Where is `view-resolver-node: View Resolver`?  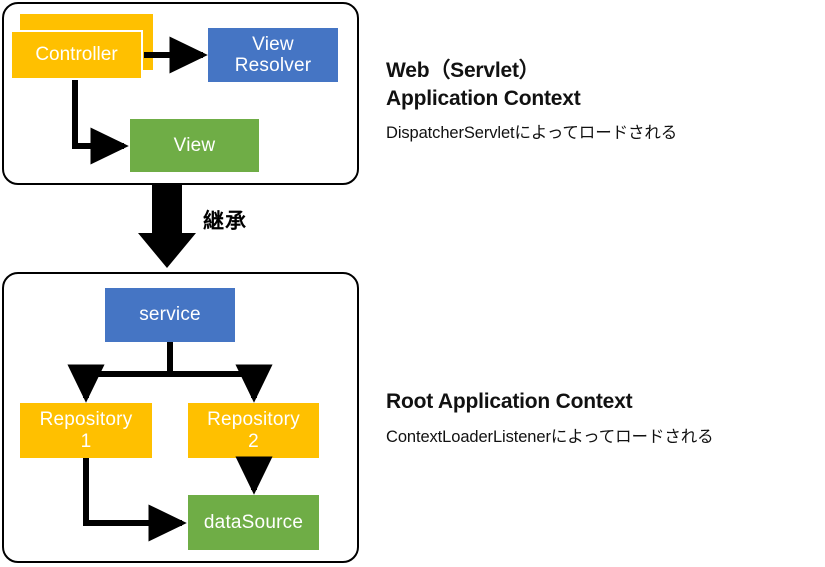 view-resolver-node: View Resolver is located at coordinates (273, 55).